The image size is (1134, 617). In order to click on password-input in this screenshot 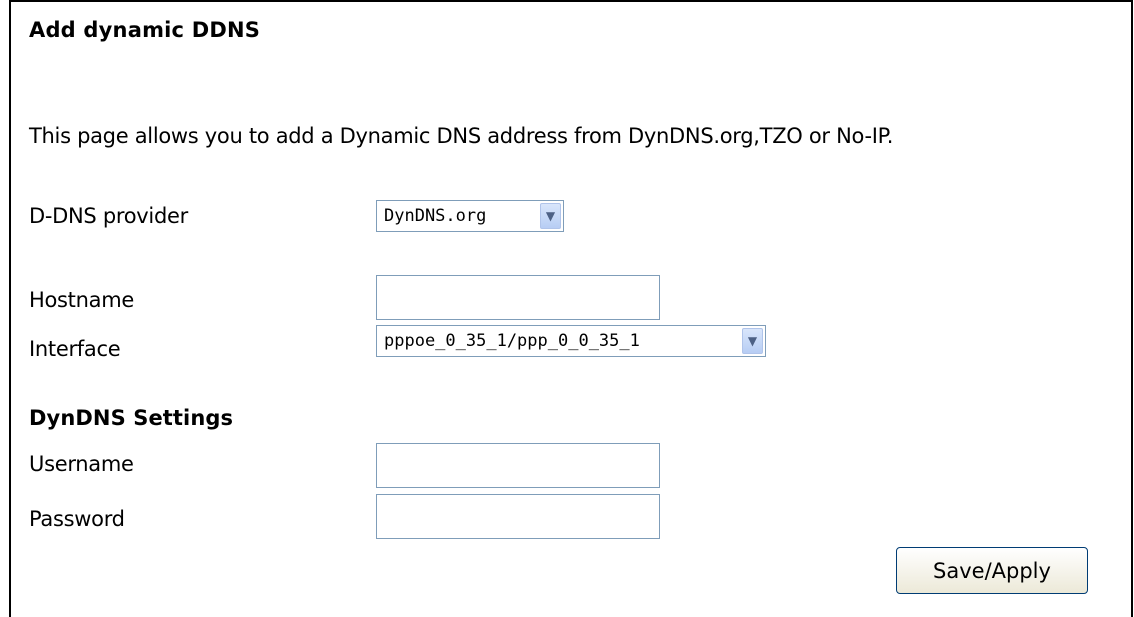, I will do `click(518, 516)`.